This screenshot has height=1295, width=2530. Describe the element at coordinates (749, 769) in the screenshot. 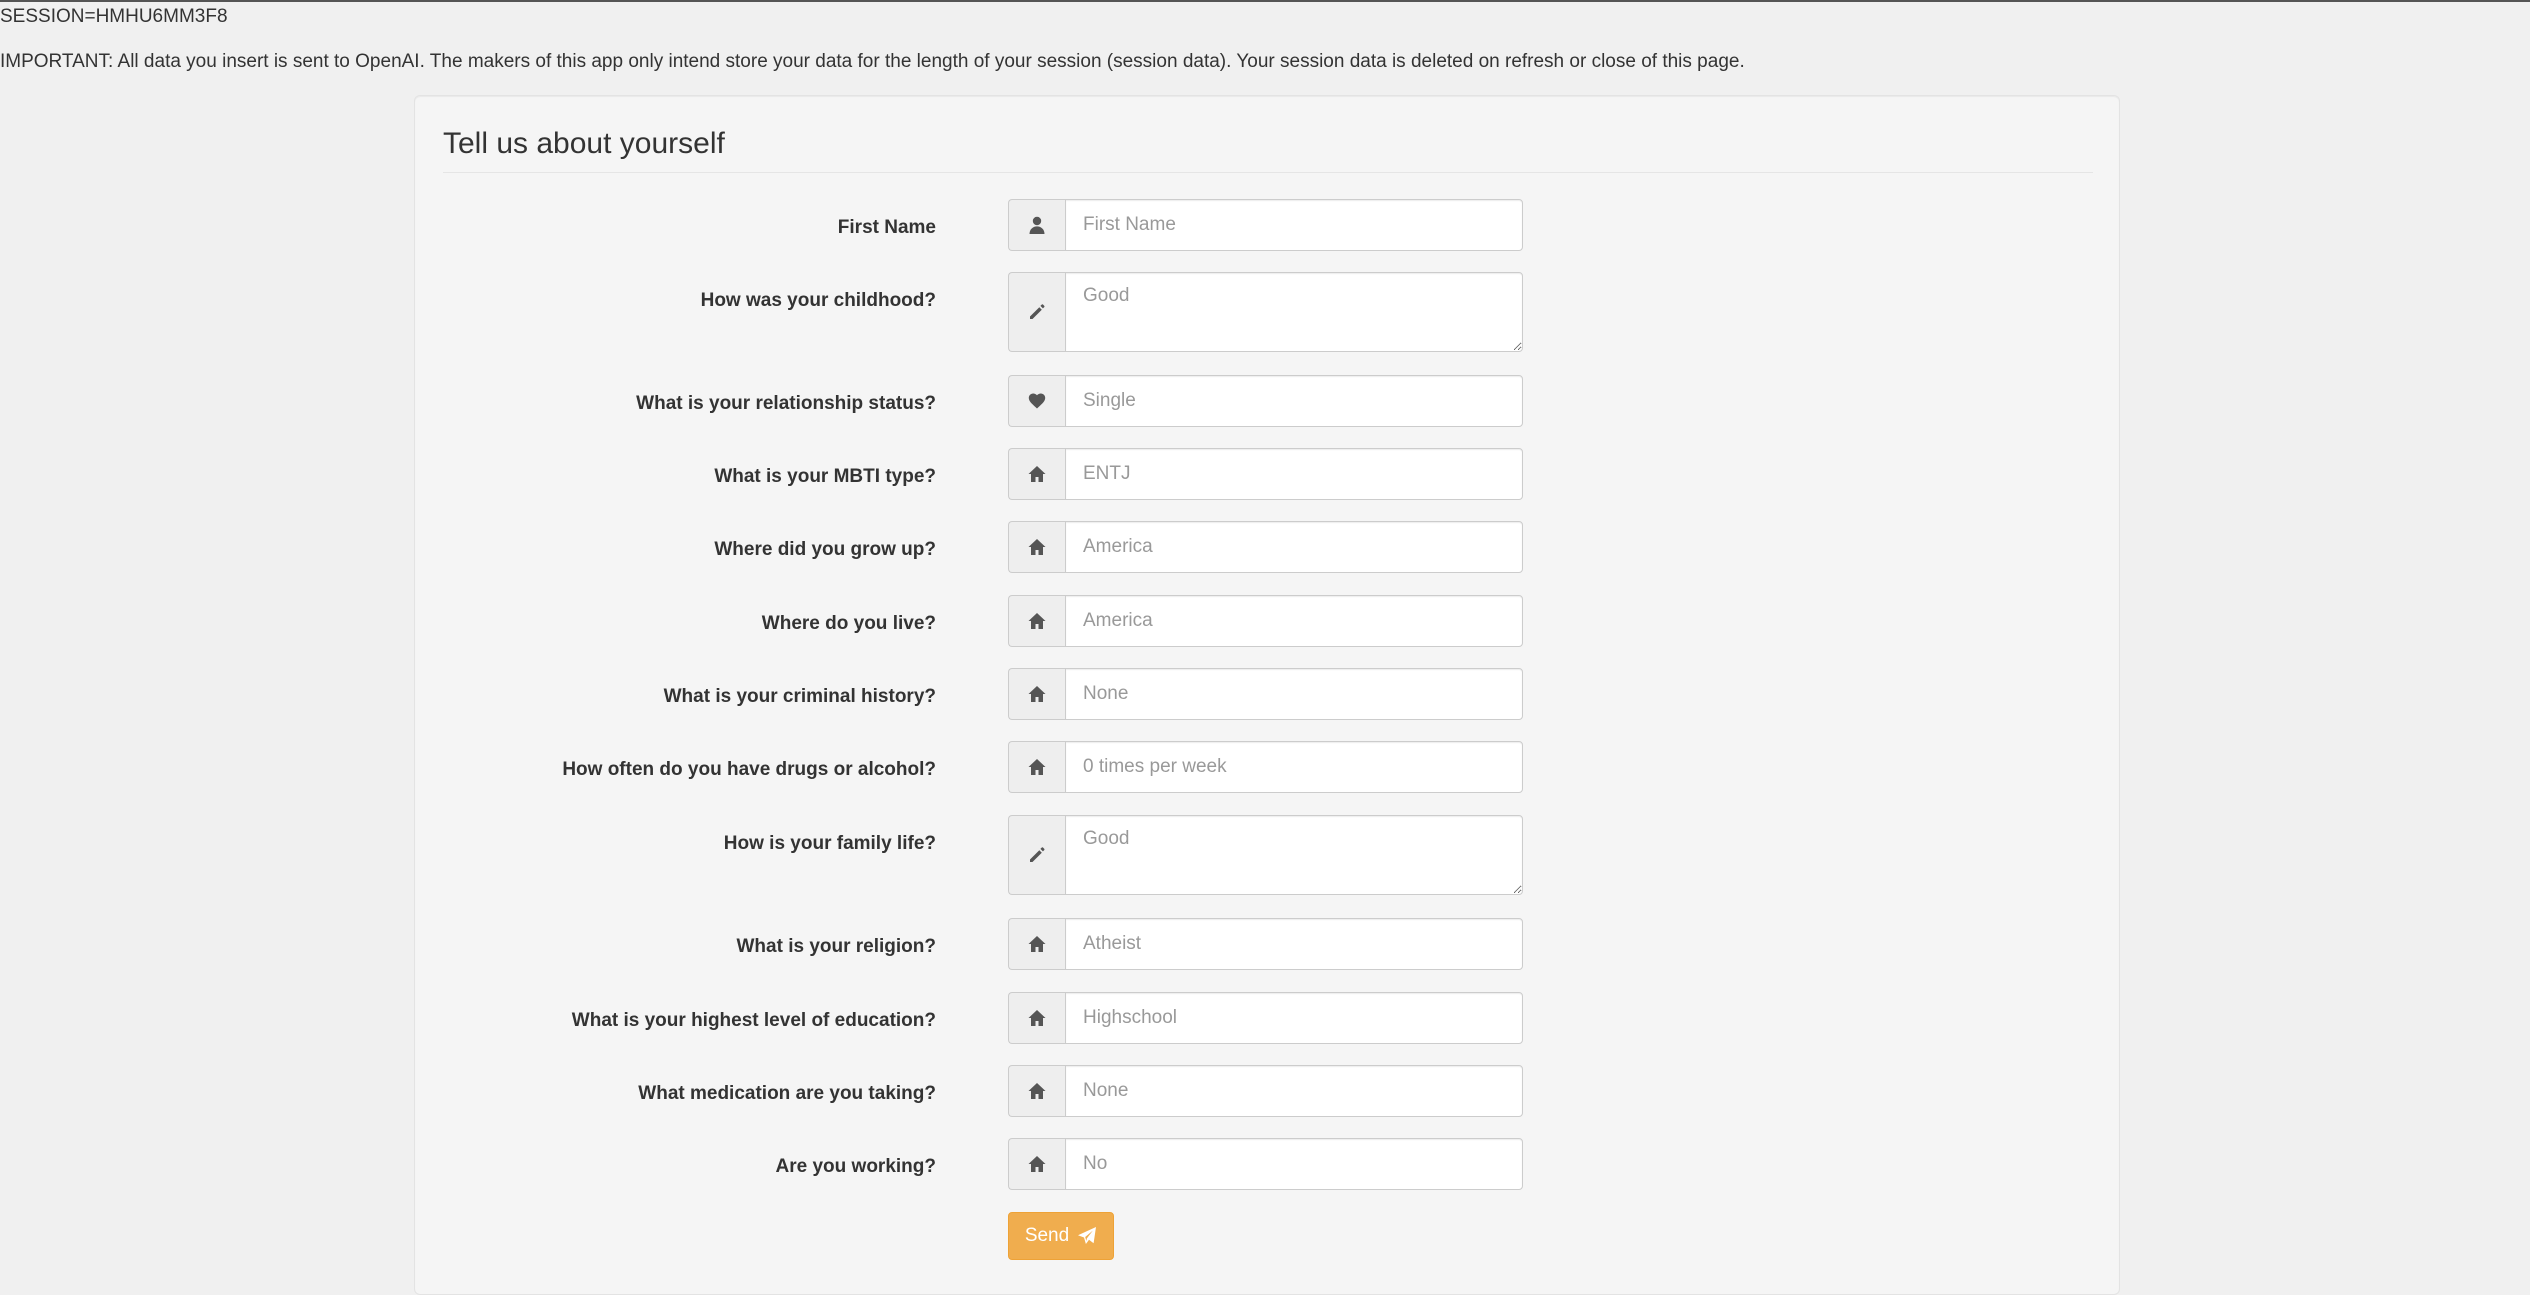

I see `drugs-alcohol-label: How often do you have drugs or alcohol?` at that location.